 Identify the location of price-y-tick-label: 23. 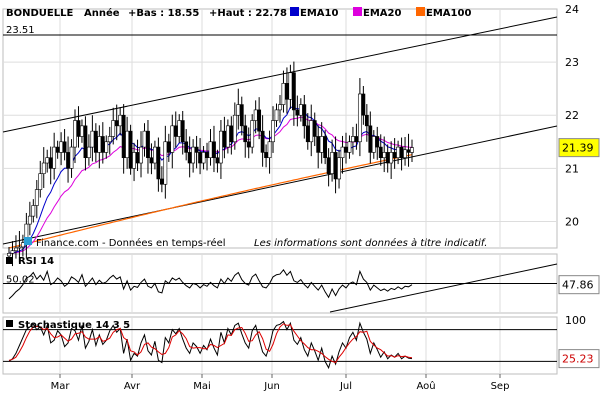
(572, 62).